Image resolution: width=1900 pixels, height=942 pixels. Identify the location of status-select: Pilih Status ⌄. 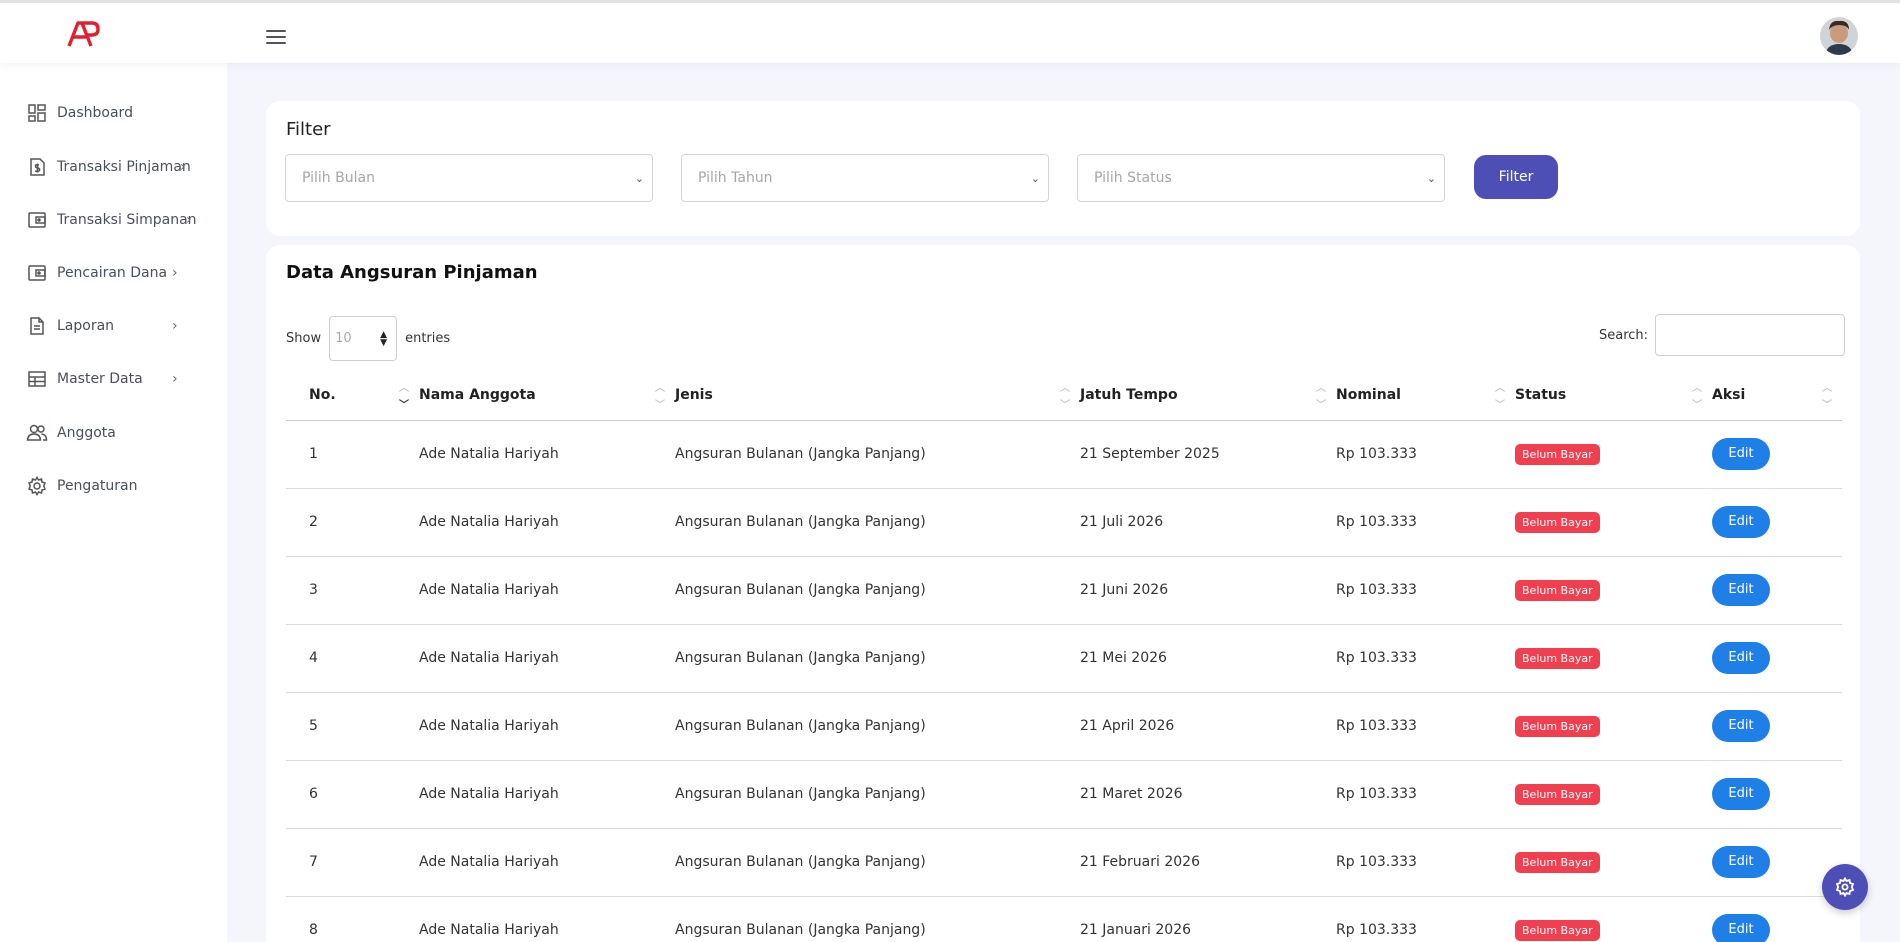
(1261, 178).